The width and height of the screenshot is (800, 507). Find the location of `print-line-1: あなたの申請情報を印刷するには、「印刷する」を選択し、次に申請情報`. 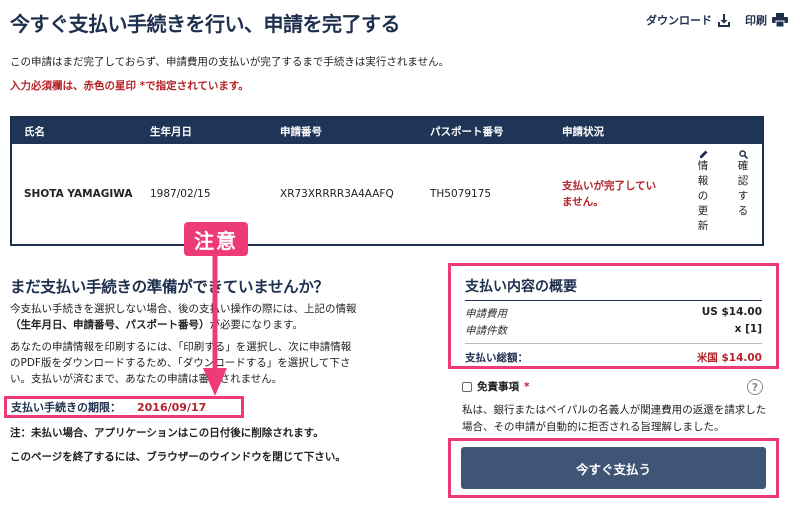

print-line-1: あなたの申請情報を印刷するには、「印刷する」を選択し、次に申請情報 is located at coordinates (181, 347).